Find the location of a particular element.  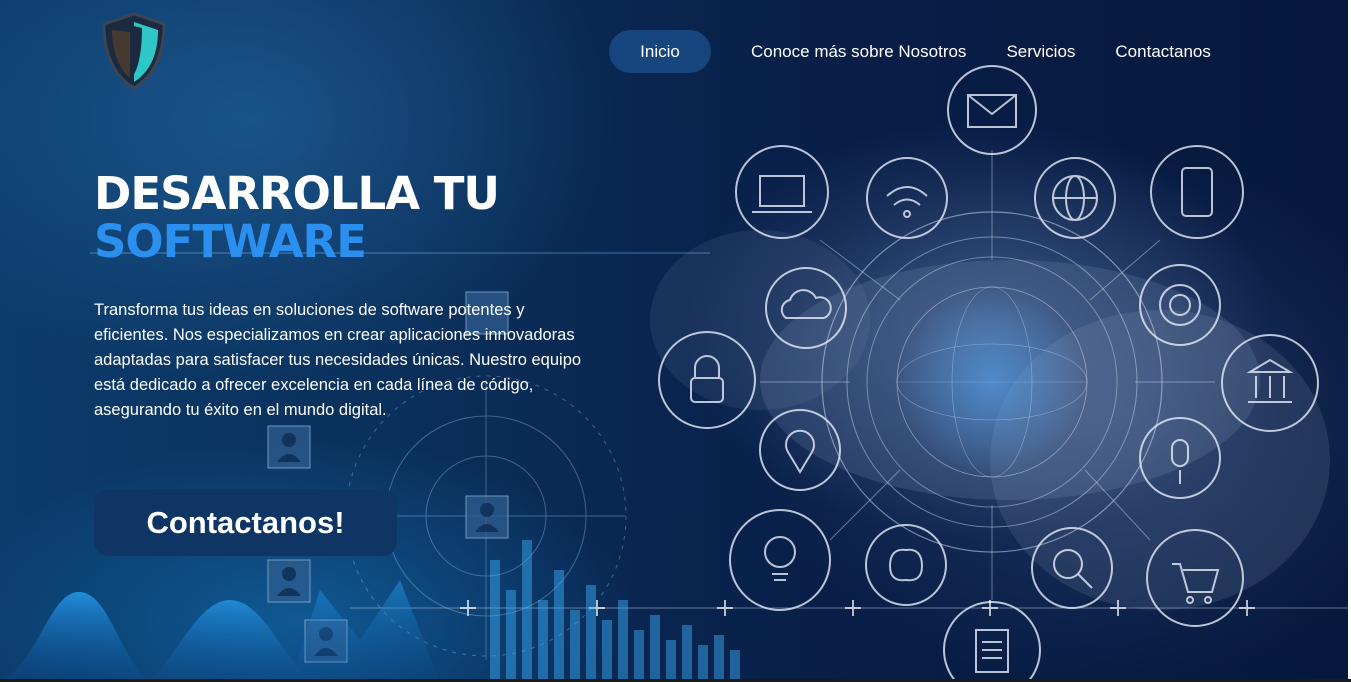

nav-inicio: Inicio is located at coordinates (660, 51).